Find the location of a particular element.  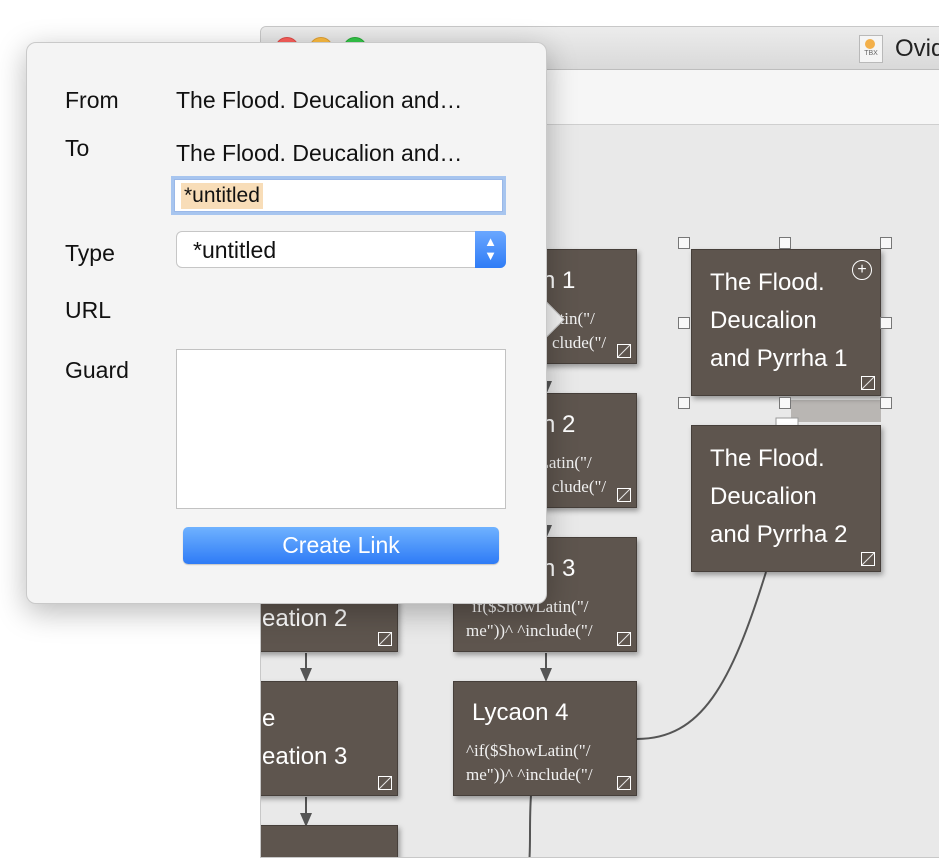

note-node: The Flood. Deucalion and Pyrrha 2 is located at coordinates (786, 498).